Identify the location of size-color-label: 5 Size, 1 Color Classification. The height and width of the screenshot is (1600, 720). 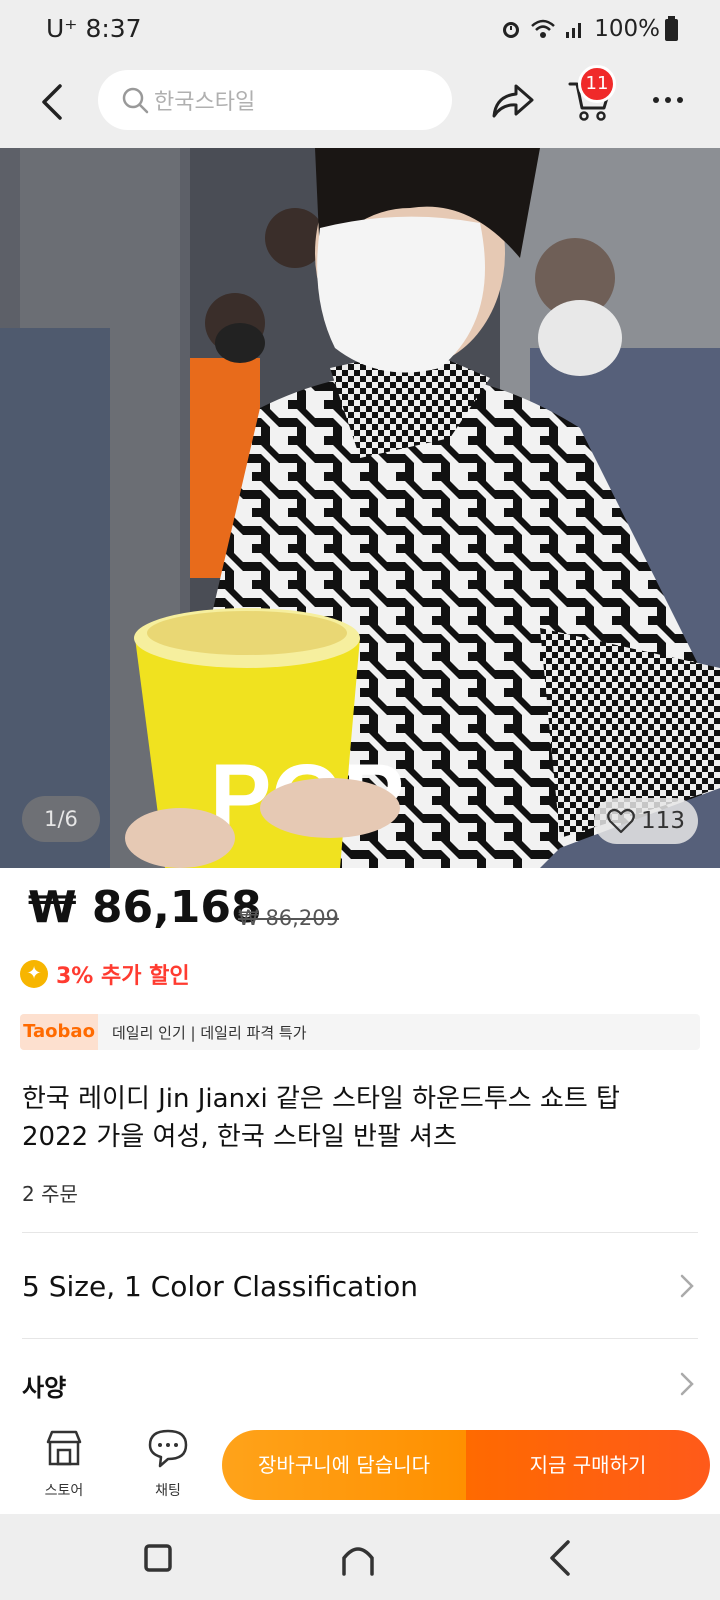
(220, 1286).